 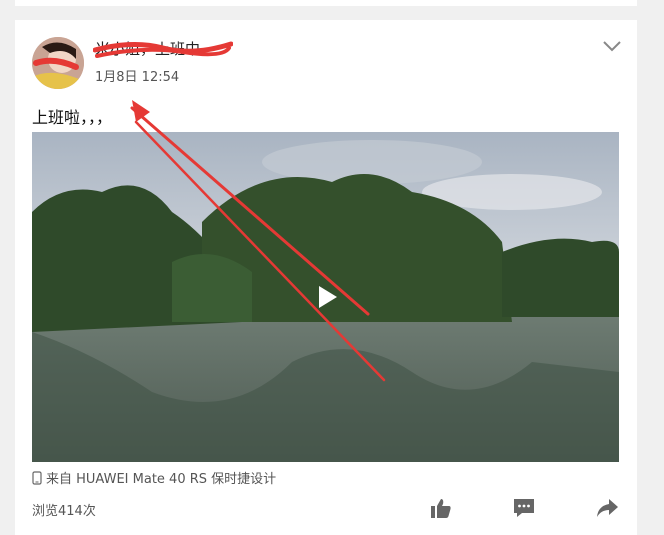 What do you see at coordinates (147, 48) in the screenshot?
I see `username: 米小姐，上班中` at bounding box center [147, 48].